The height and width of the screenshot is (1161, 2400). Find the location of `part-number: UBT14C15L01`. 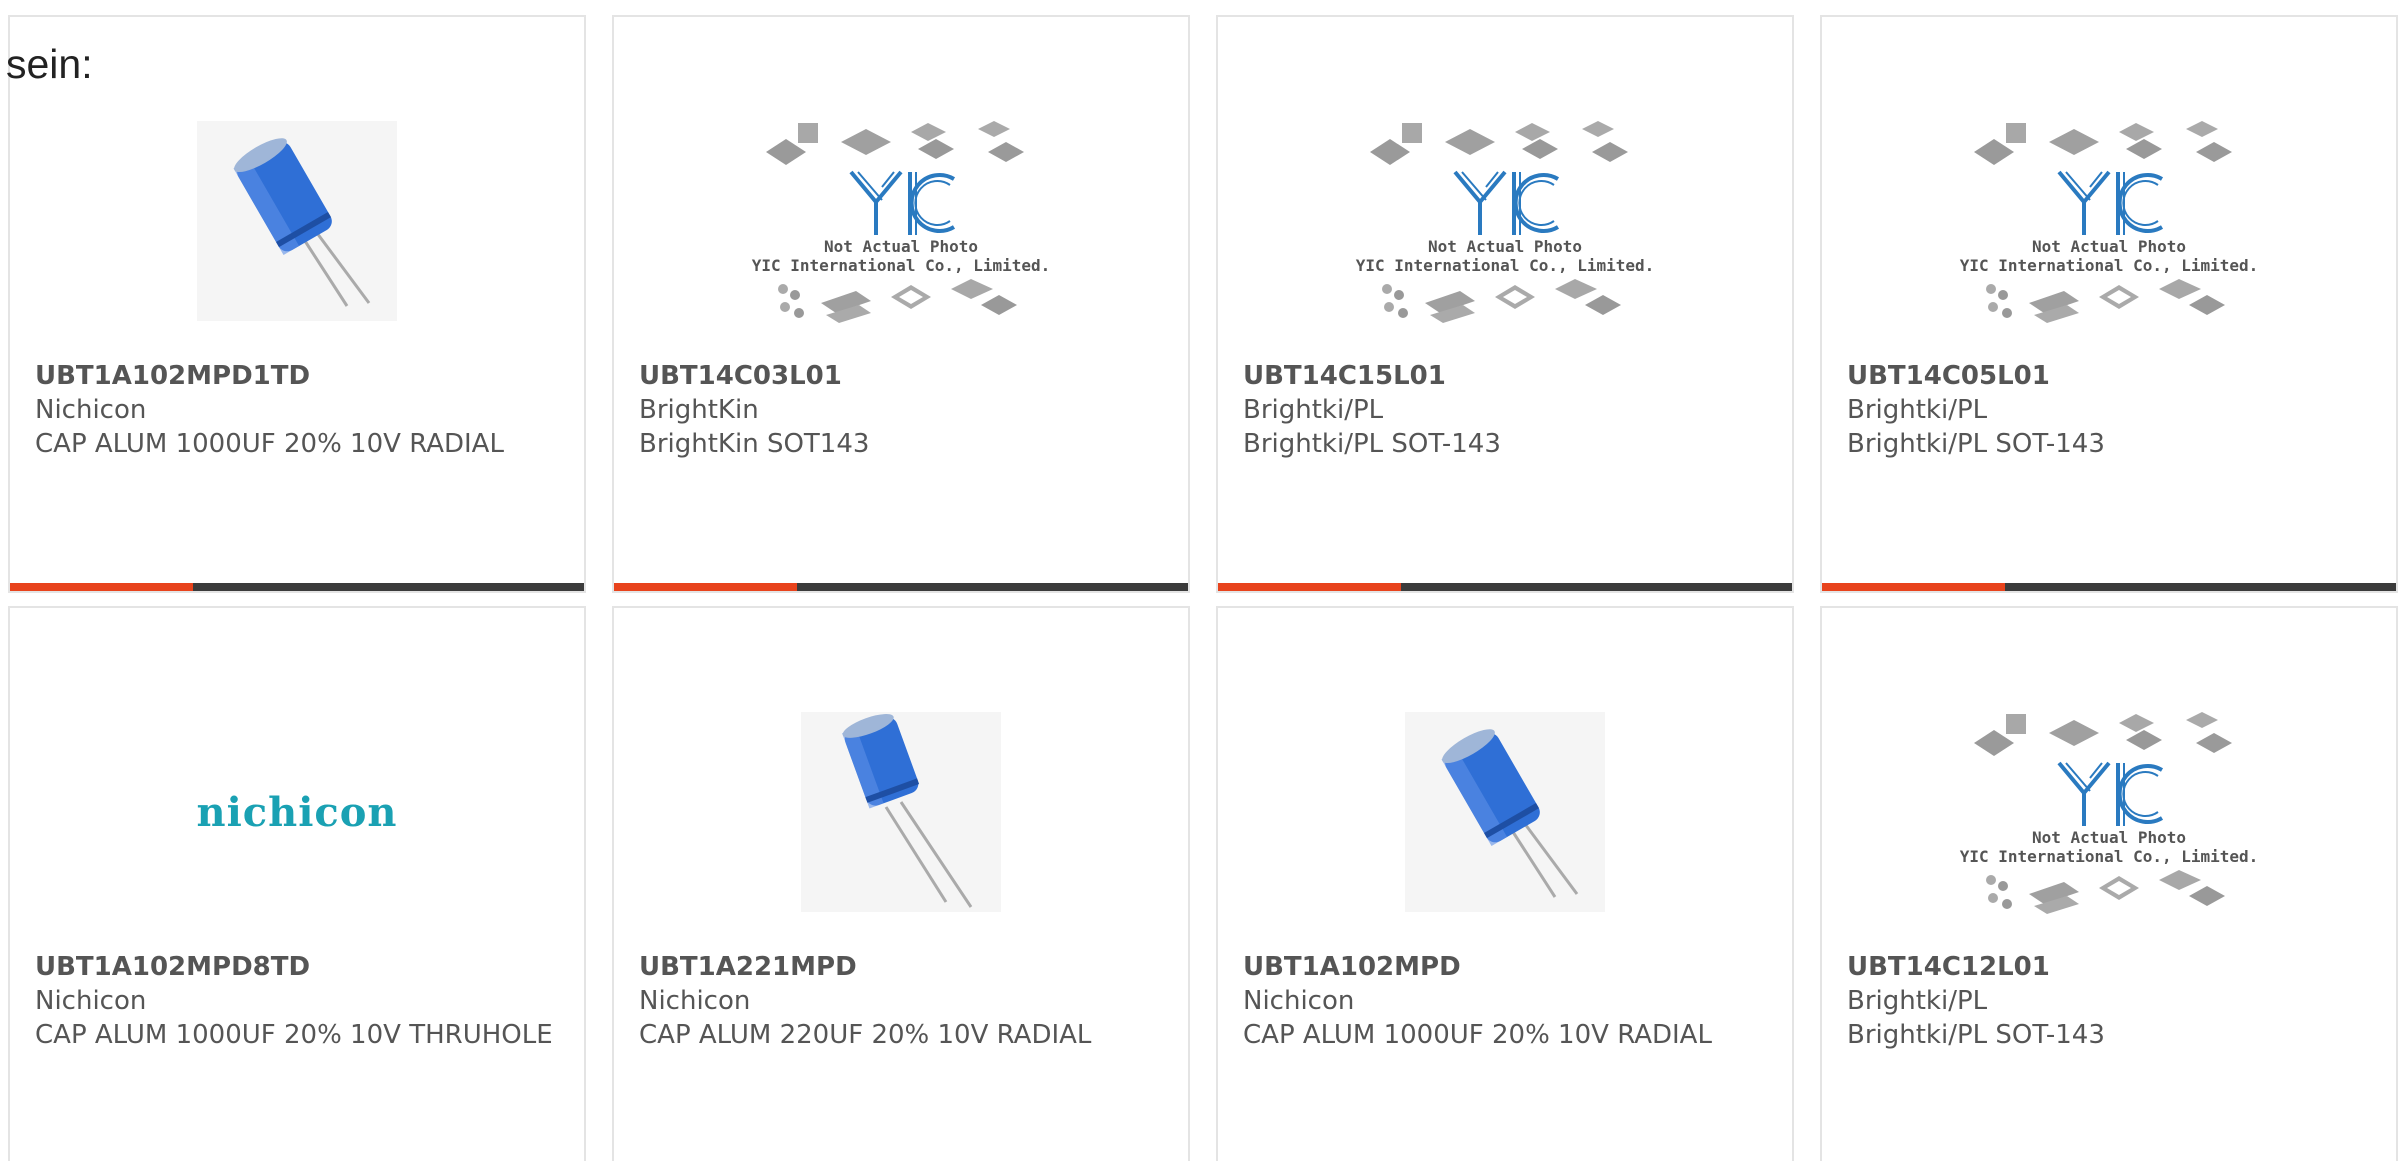

part-number: UBT14C15L01 is located at coordinates (1507, 376).